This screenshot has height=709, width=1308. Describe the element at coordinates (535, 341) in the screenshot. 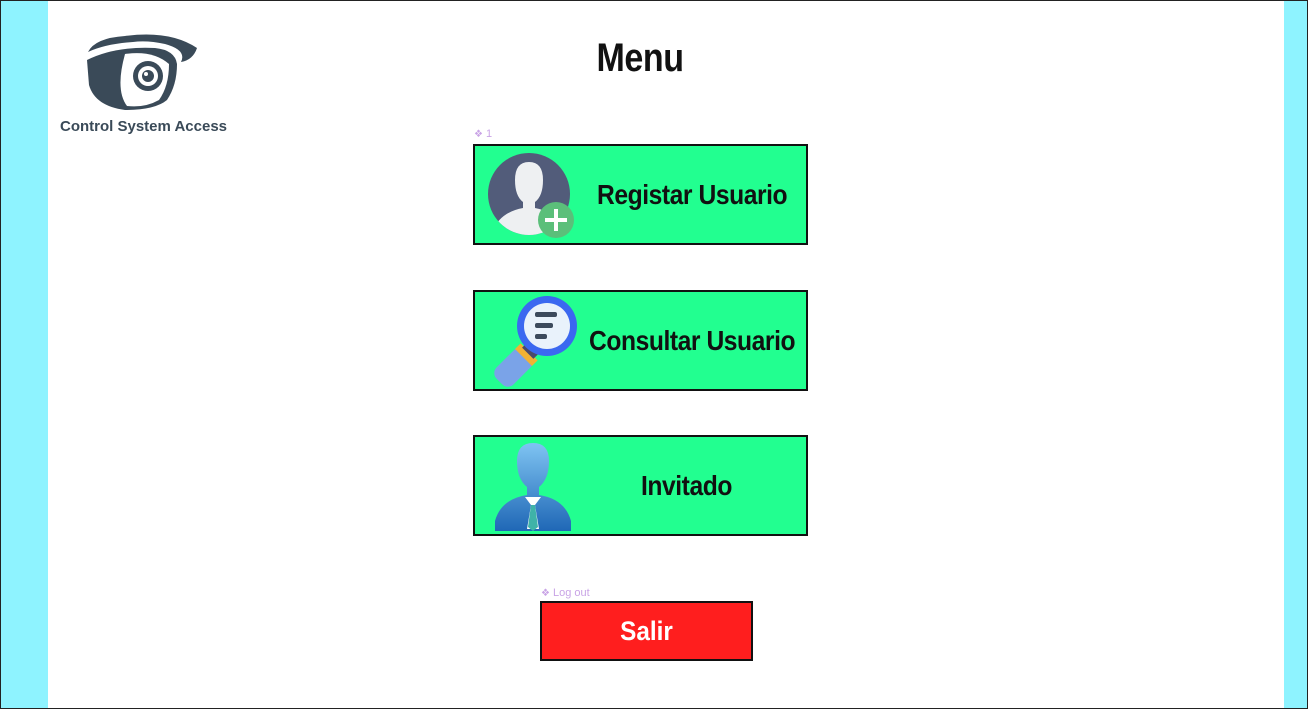

I see `magnifier-search-icon` at that location.